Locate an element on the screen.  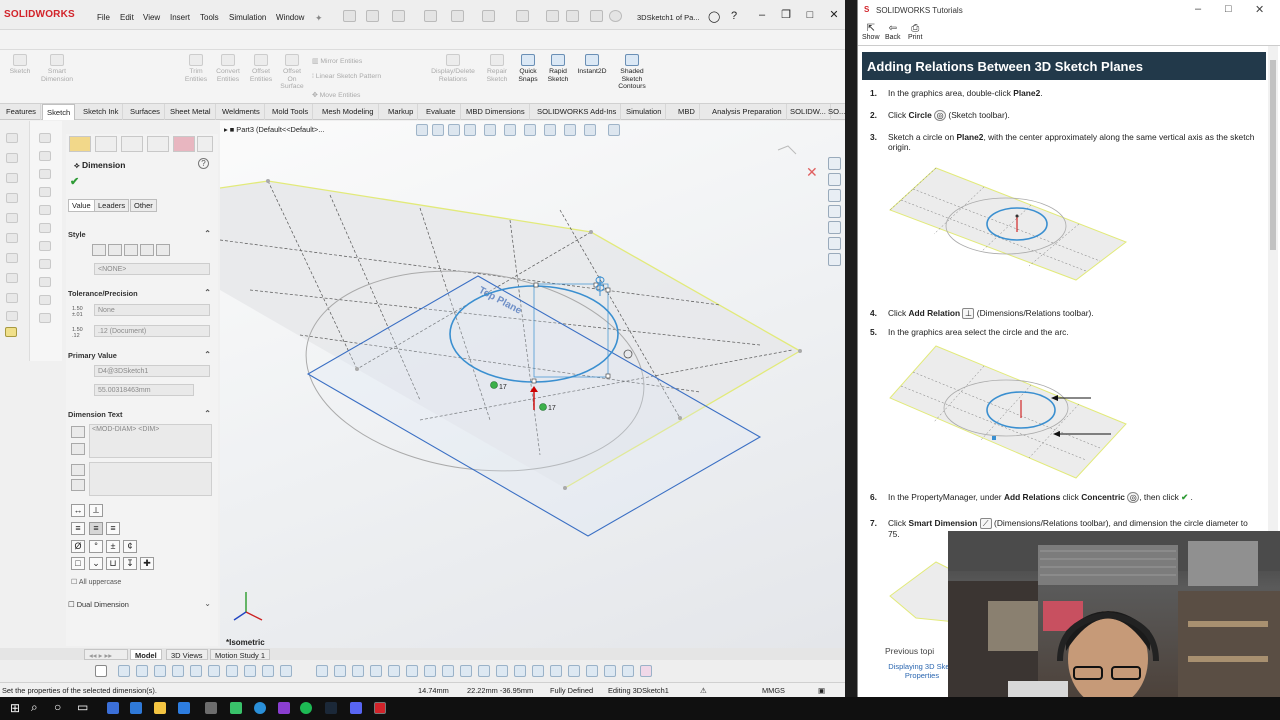
tab-mold-tools: Mold Tools is located at coordinates (291, 112).